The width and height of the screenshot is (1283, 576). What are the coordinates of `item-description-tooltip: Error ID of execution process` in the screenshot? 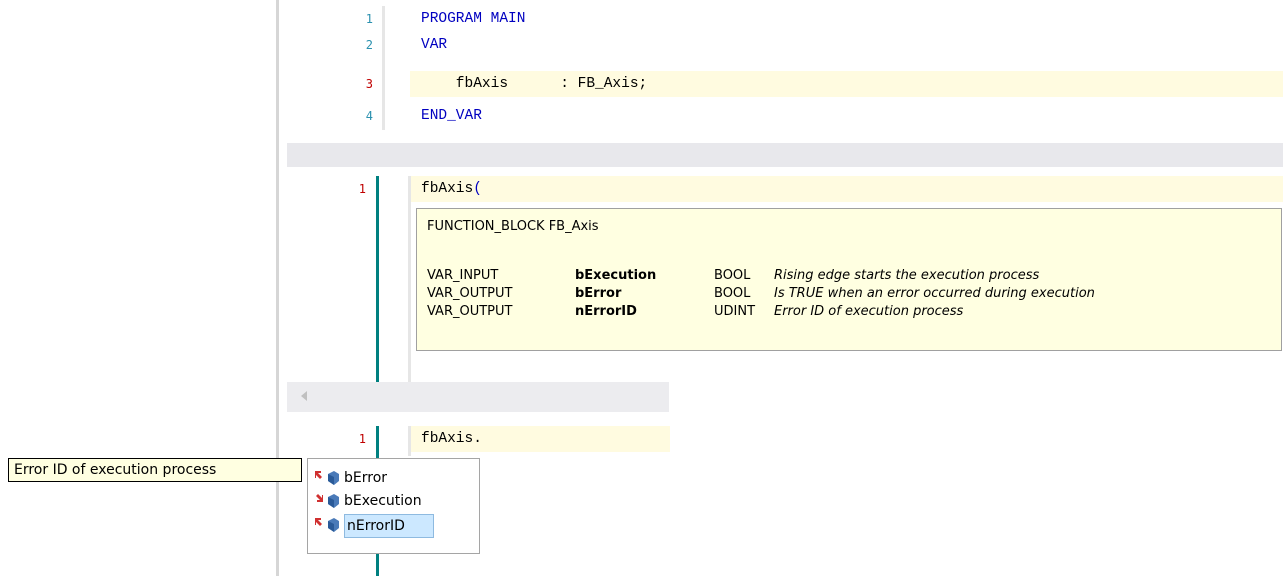 It's located at (155, 470).